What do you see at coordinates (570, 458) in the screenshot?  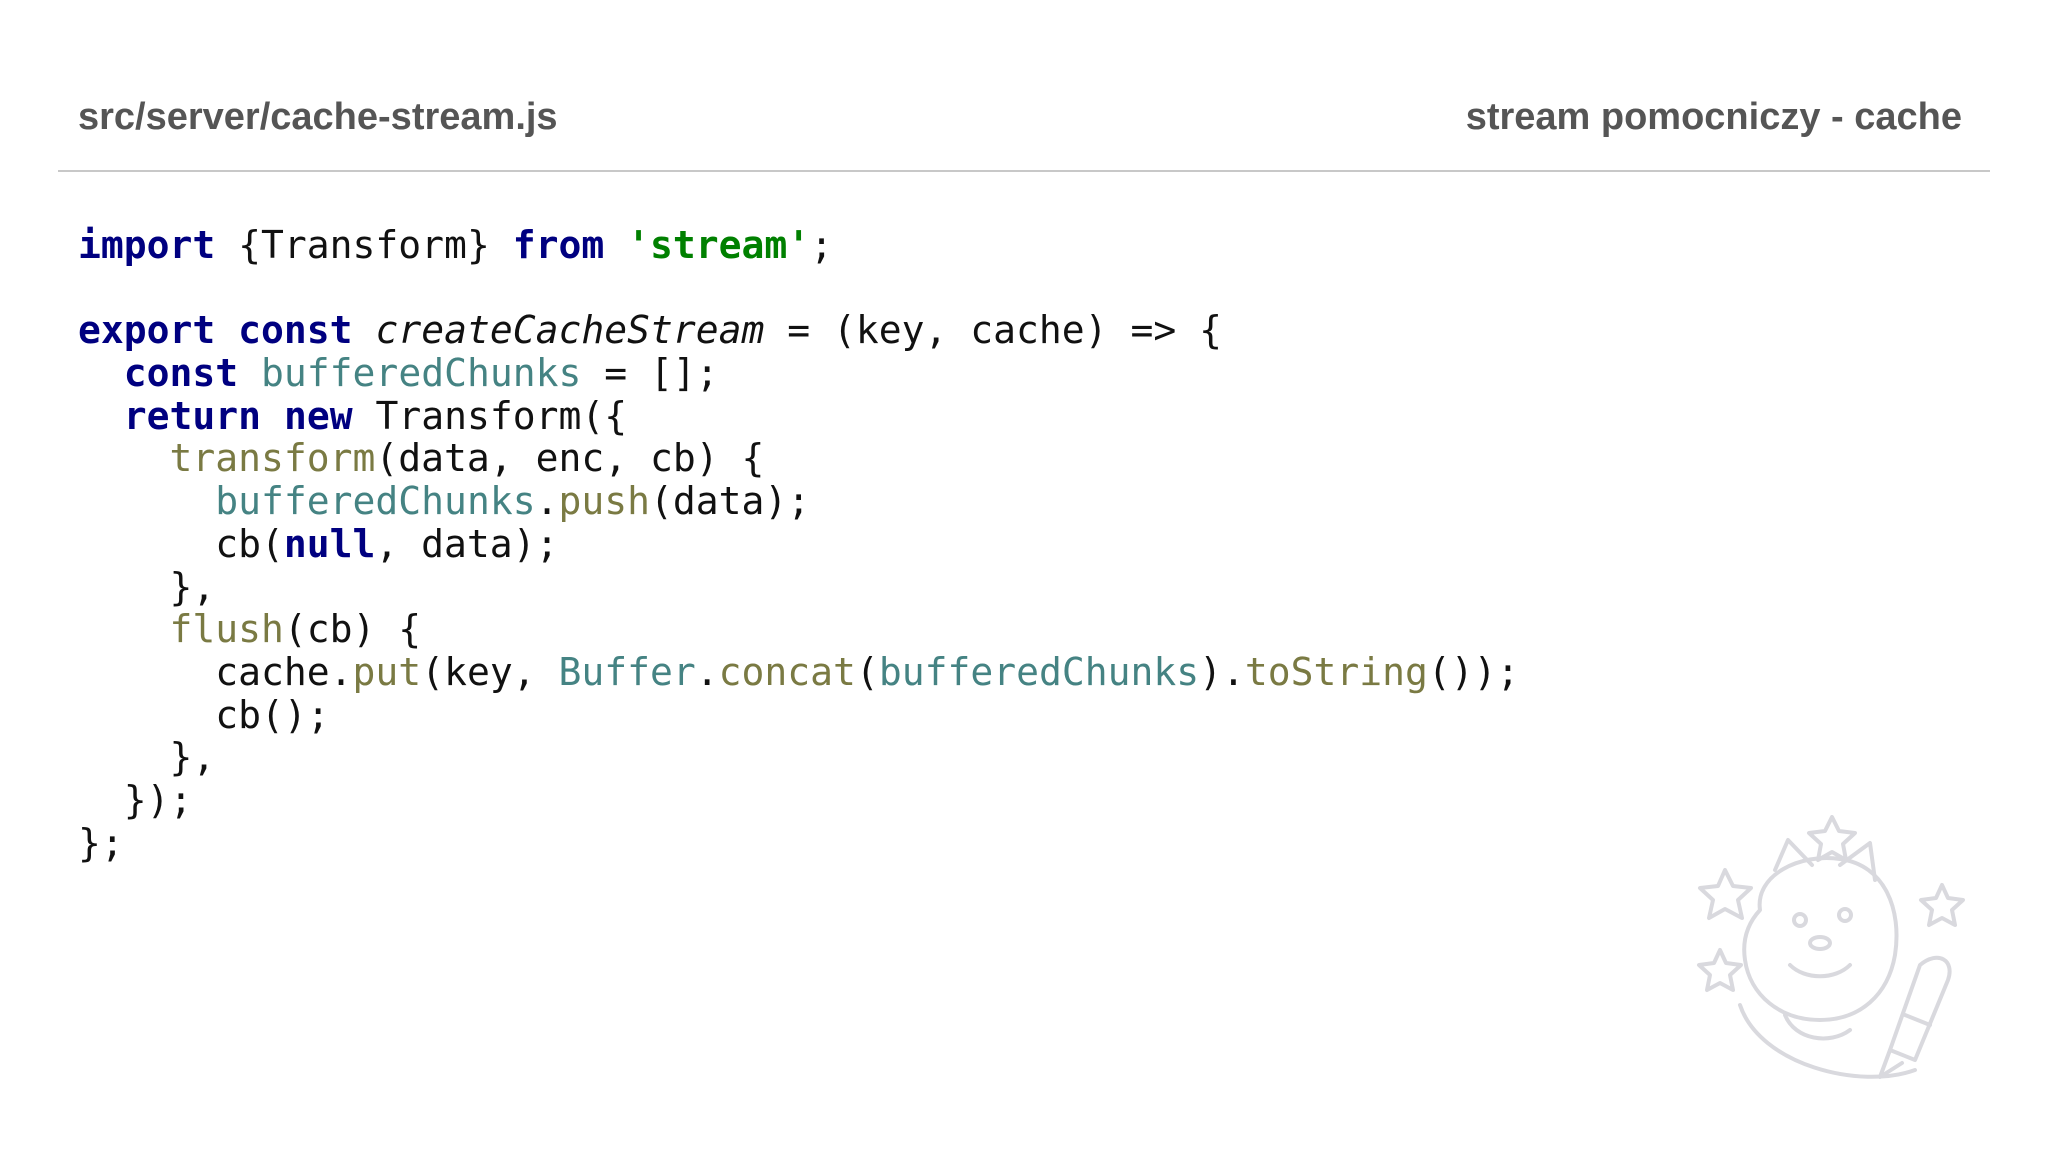 I see `code-token-code-text: (data, enc, cb) {` at bounding box center [570, 458].